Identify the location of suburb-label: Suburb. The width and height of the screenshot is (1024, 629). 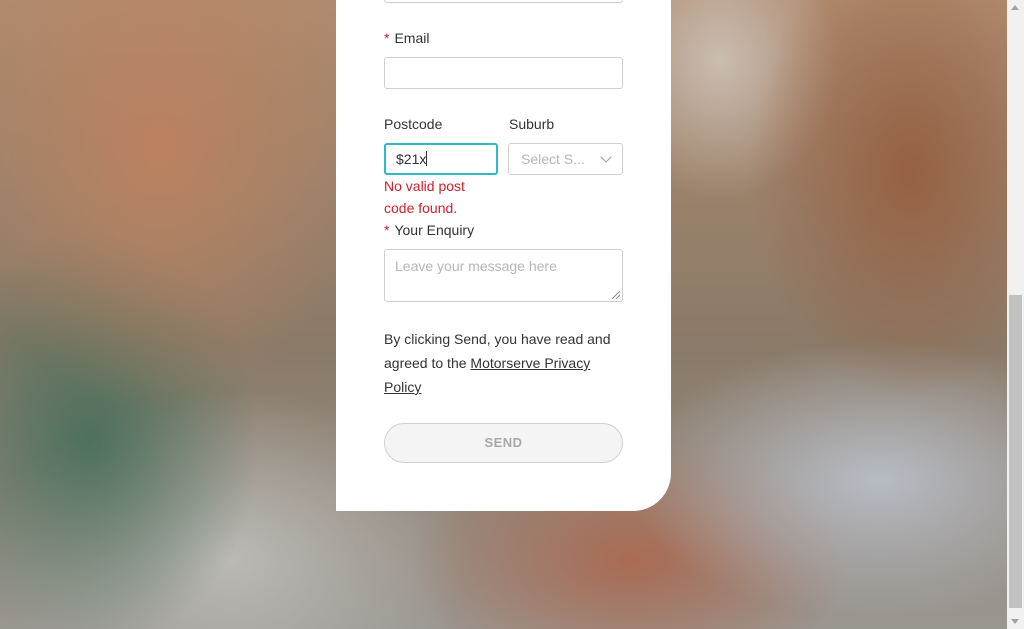
(532, 124).